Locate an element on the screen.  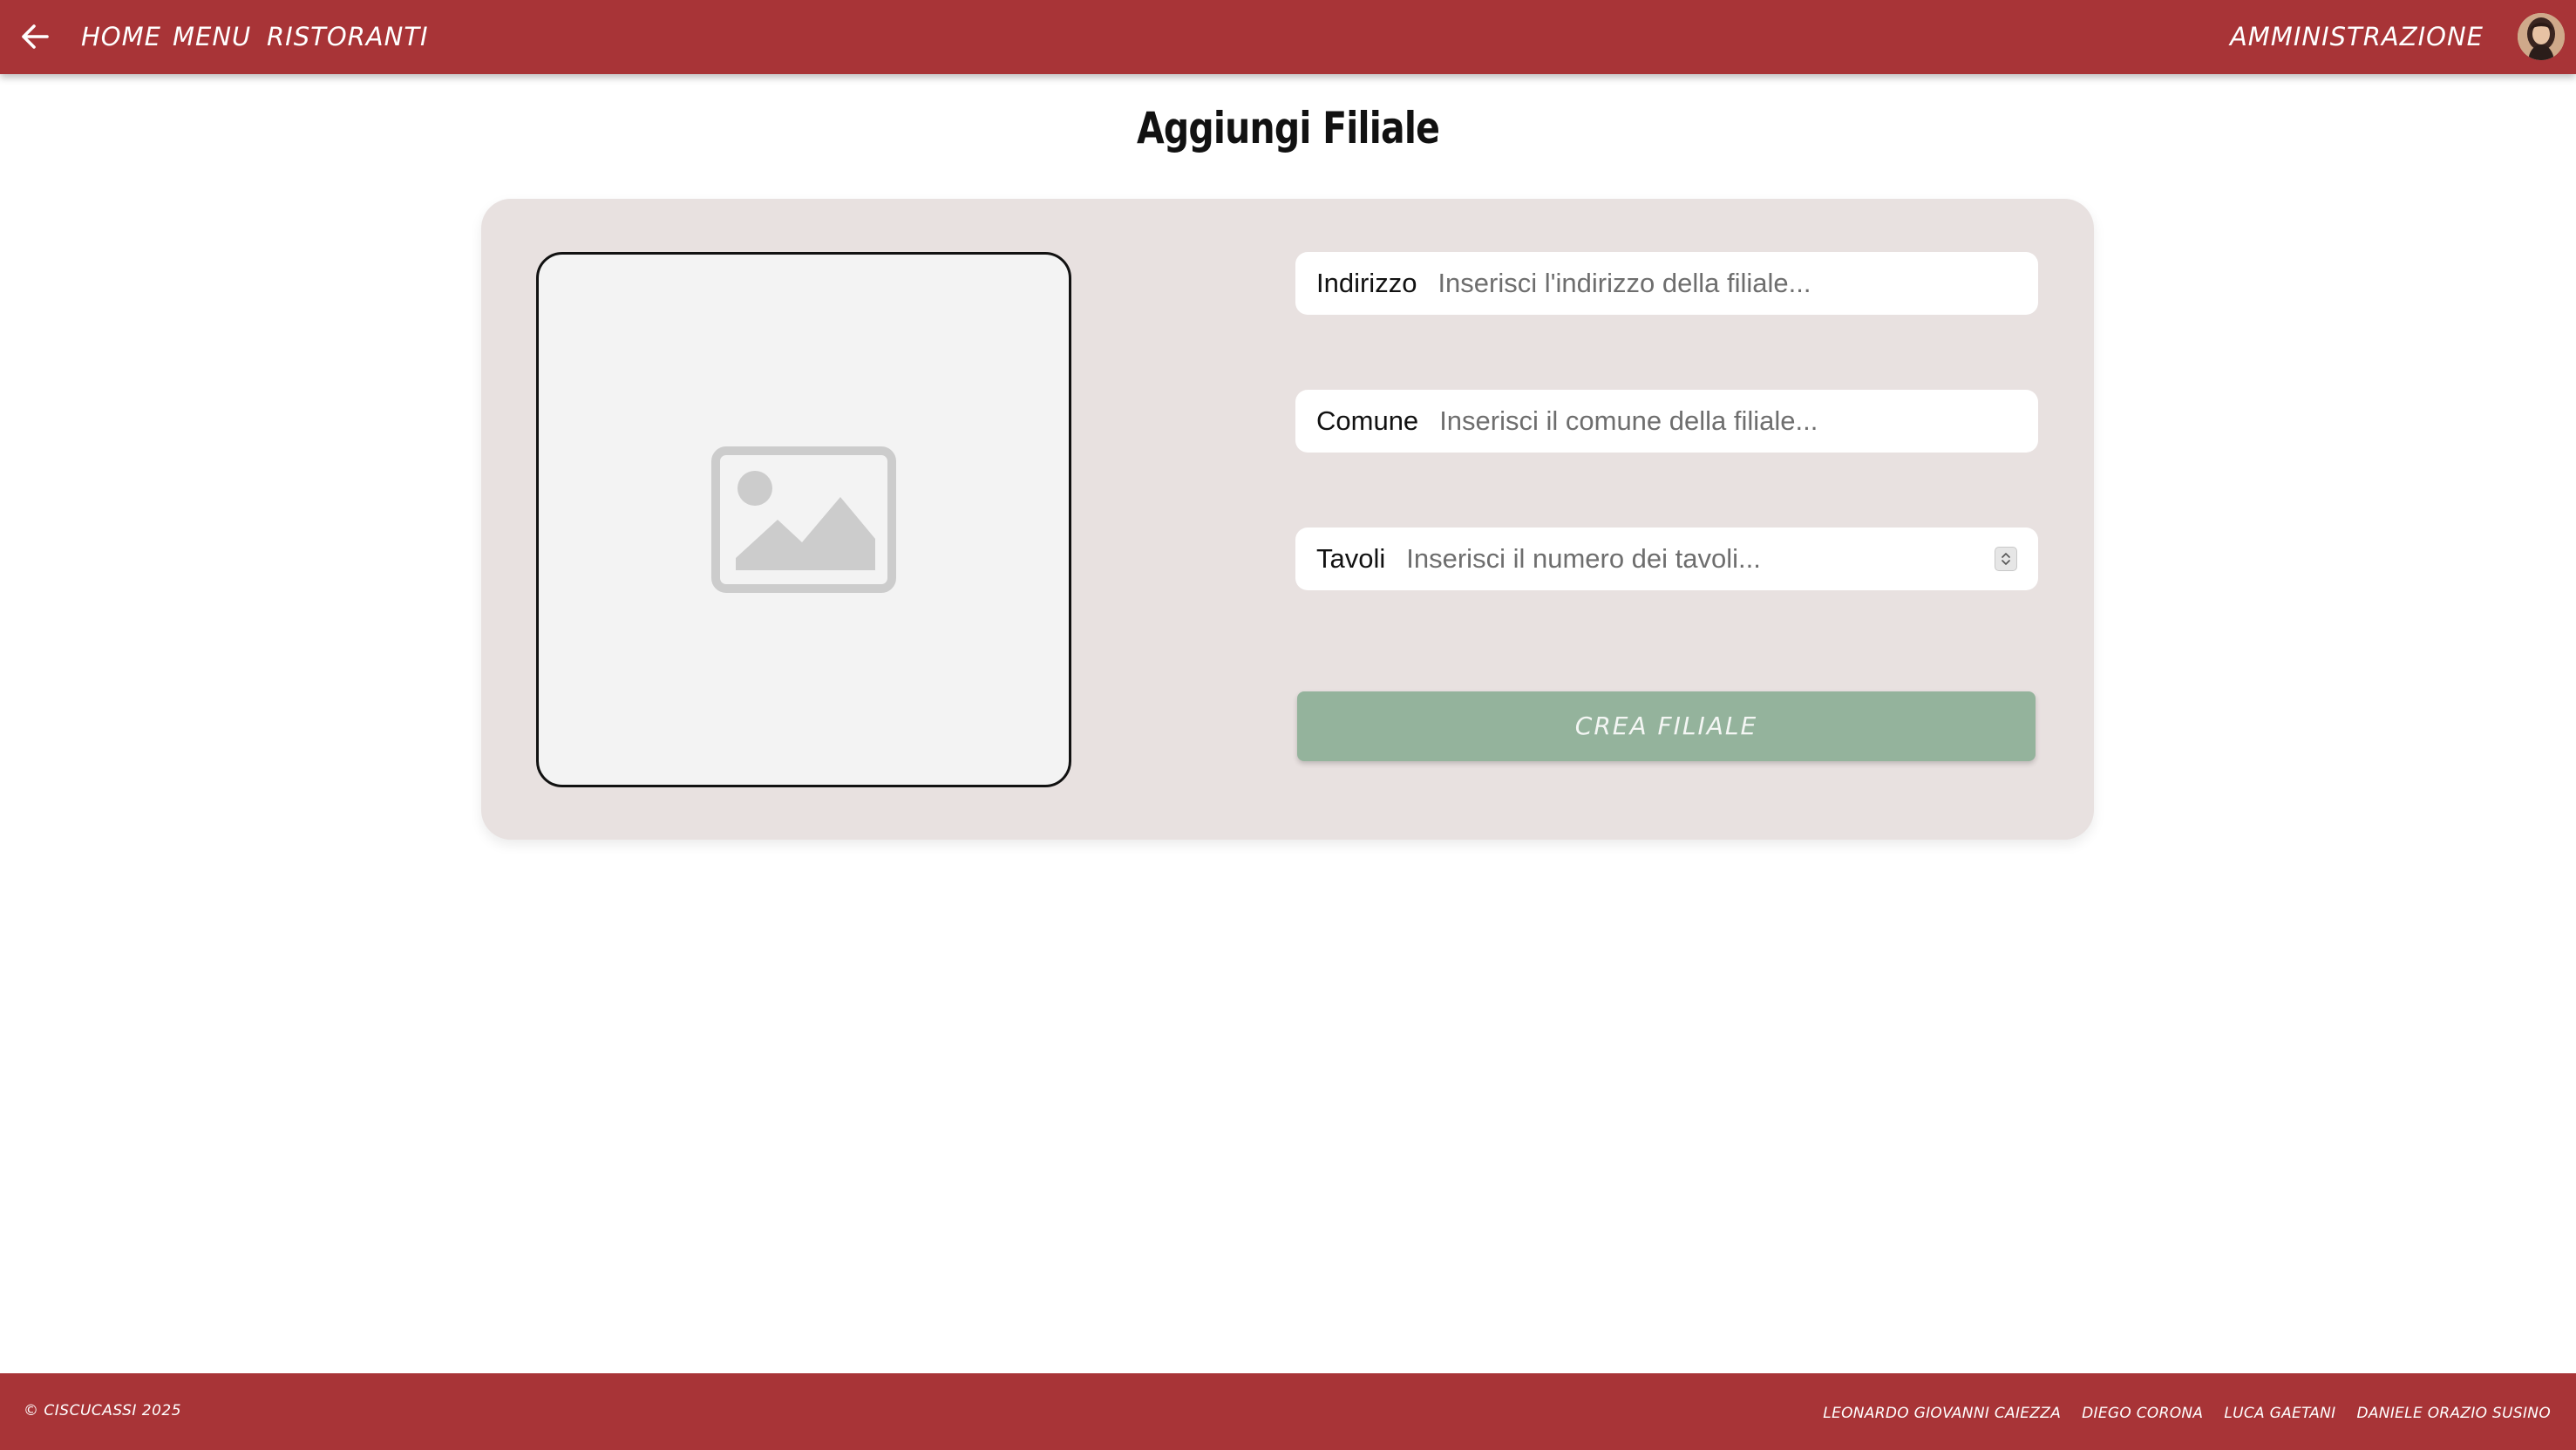
tavoli-input is located at coordinates (1700, 559).